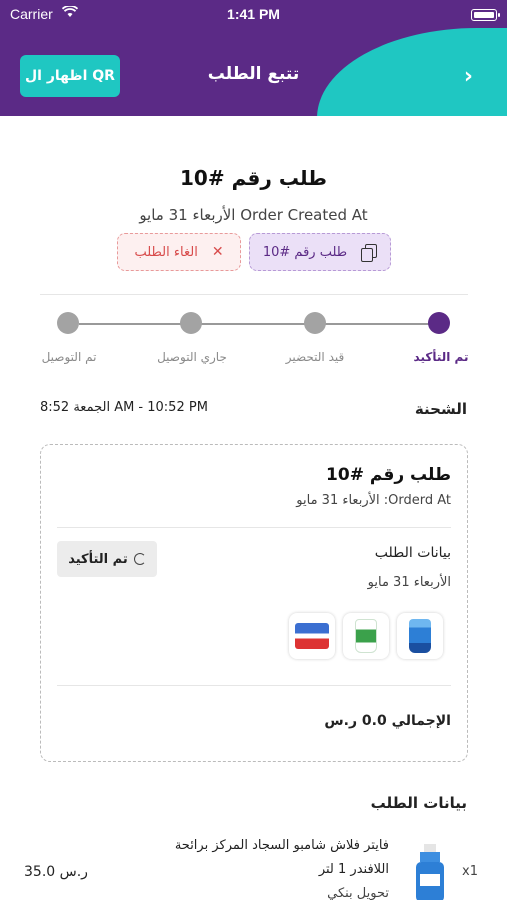  Describe the element at coordinates (440, 409) in the screenshot. I see `shipment-title: الشحنة` at that location.